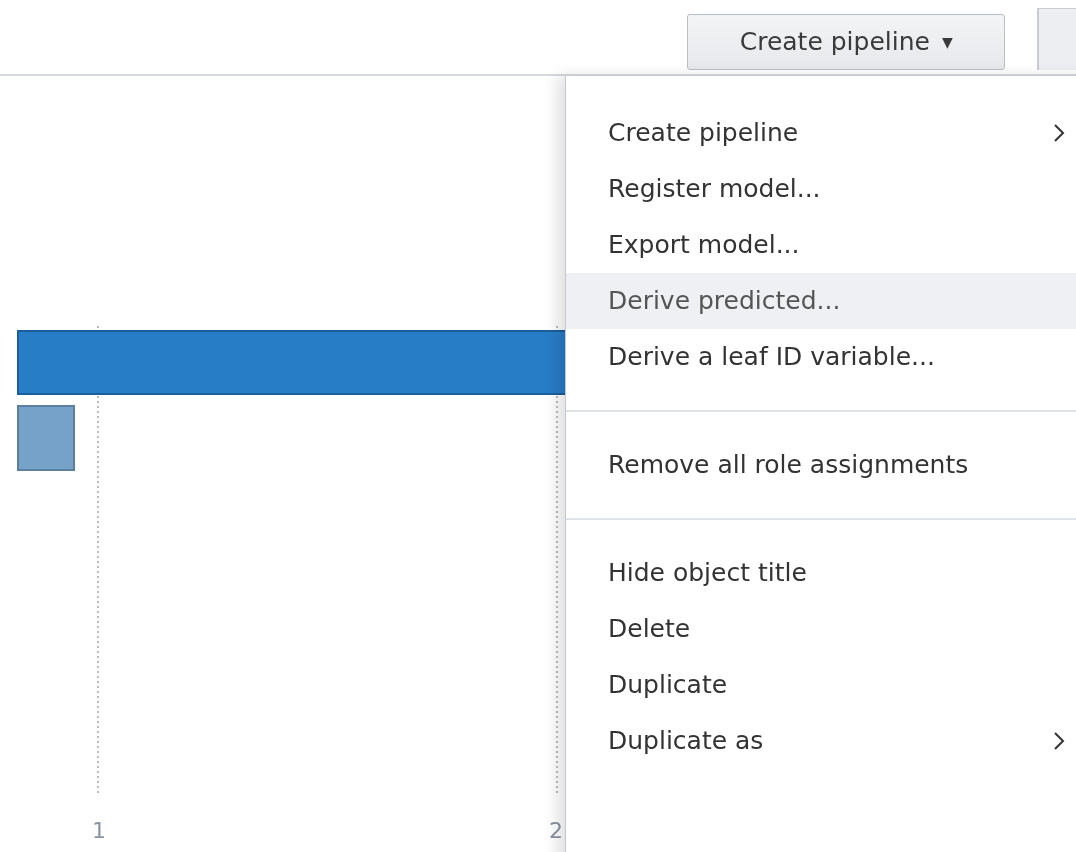 Image resolution: width=1076 pixels, height=852 pixels. What do you see at coordinates (821, 573) in the screenshot?
I see `menu-item: Hide object title` at bounding box center [821, 573].